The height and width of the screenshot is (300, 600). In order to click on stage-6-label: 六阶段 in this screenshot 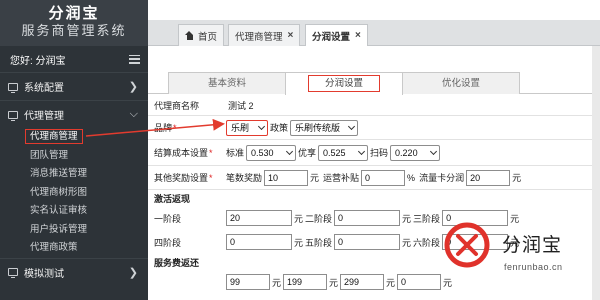, I will do `click(427, 242)`.